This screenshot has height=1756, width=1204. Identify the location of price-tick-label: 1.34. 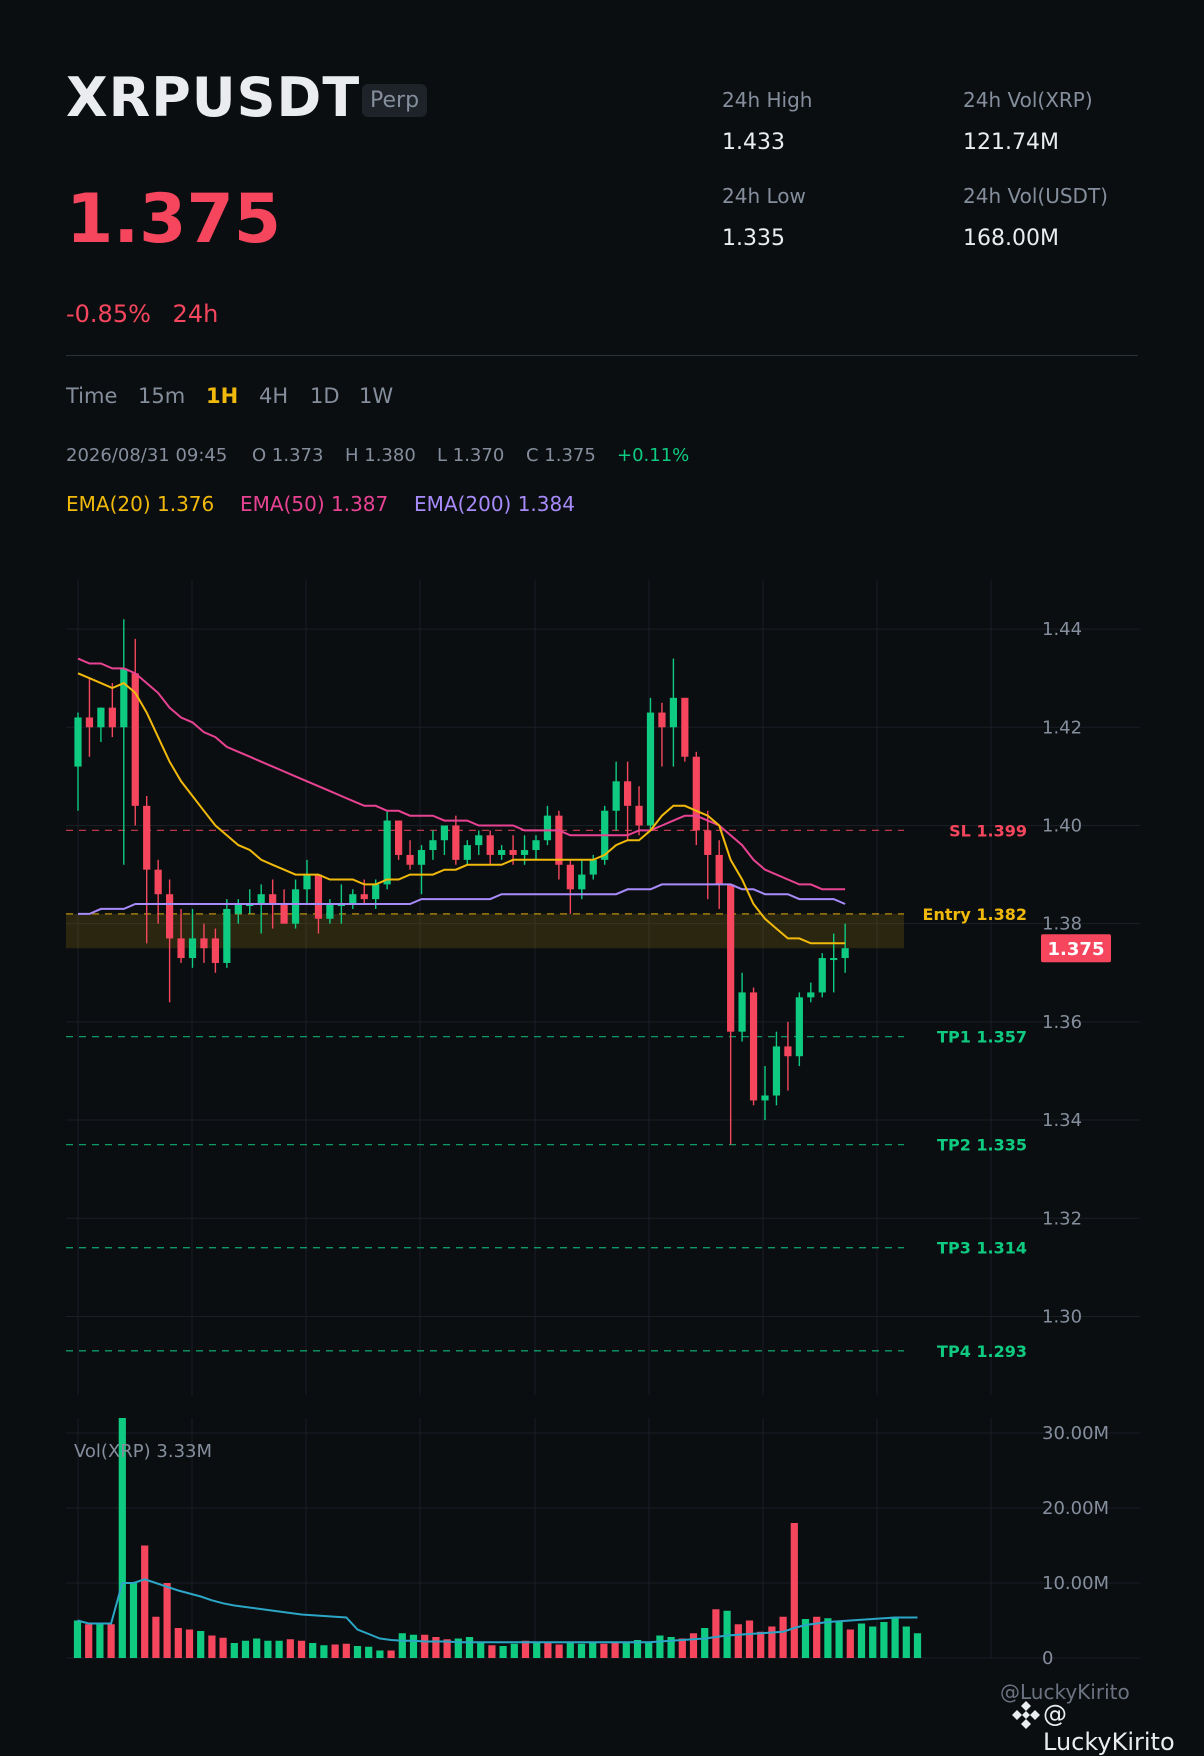
(1062, 1120).